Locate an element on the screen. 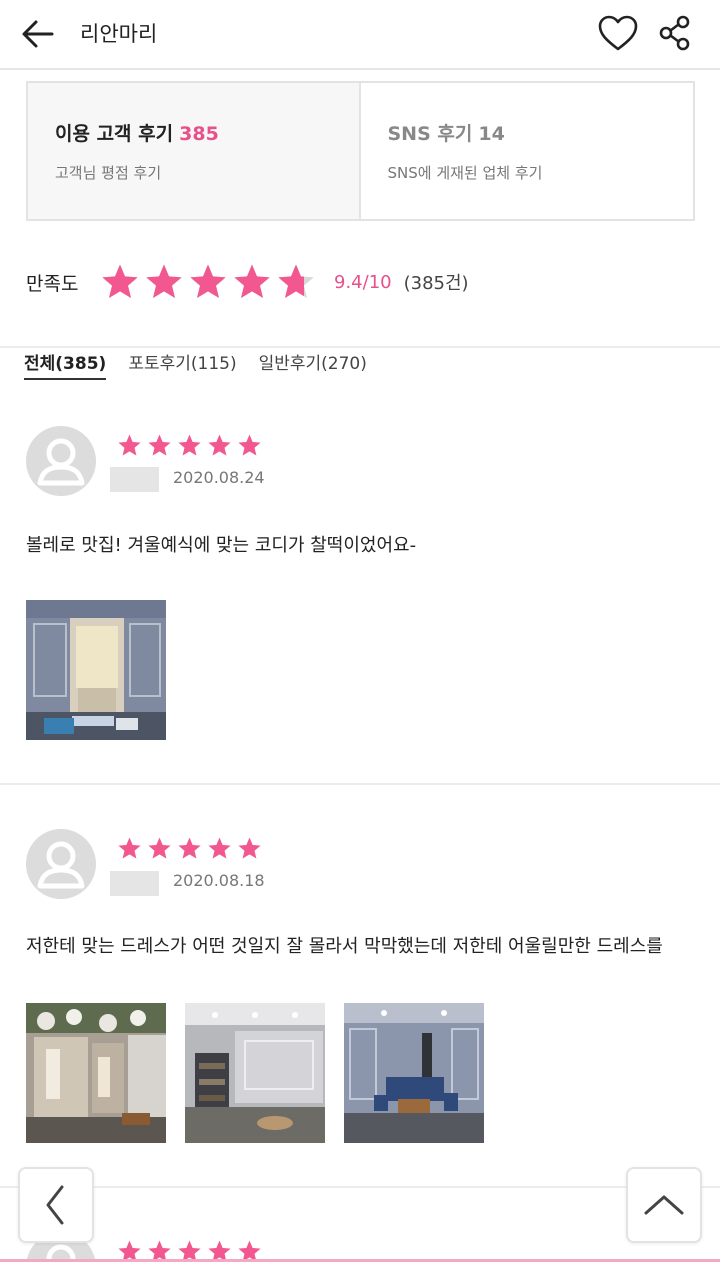 The height and width of the screenshot is (1262, 720). review-text: 볼레로 맛집! 겨울예식에 맞는 코디가 찰떡이었어요- is located at coordinates (366, 546).